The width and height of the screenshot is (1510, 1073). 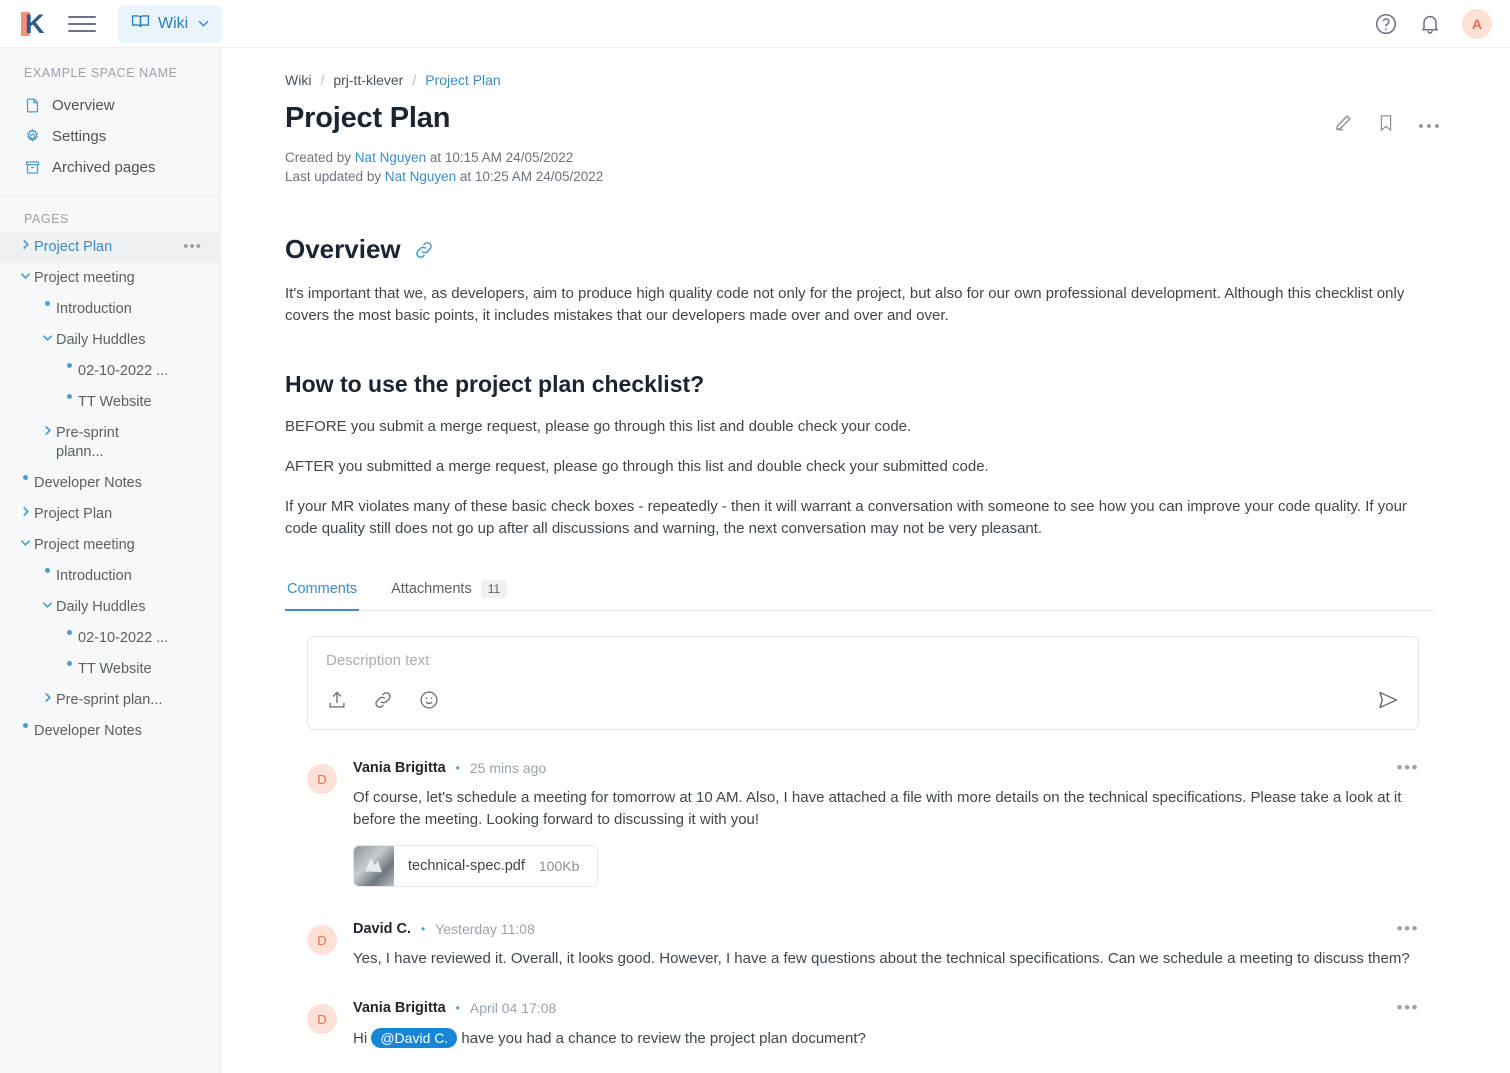 What do you see at coordinates (35, 24) in the screenshot?
I see `klever-logo-icon: K` at bounding box center [35, 24].